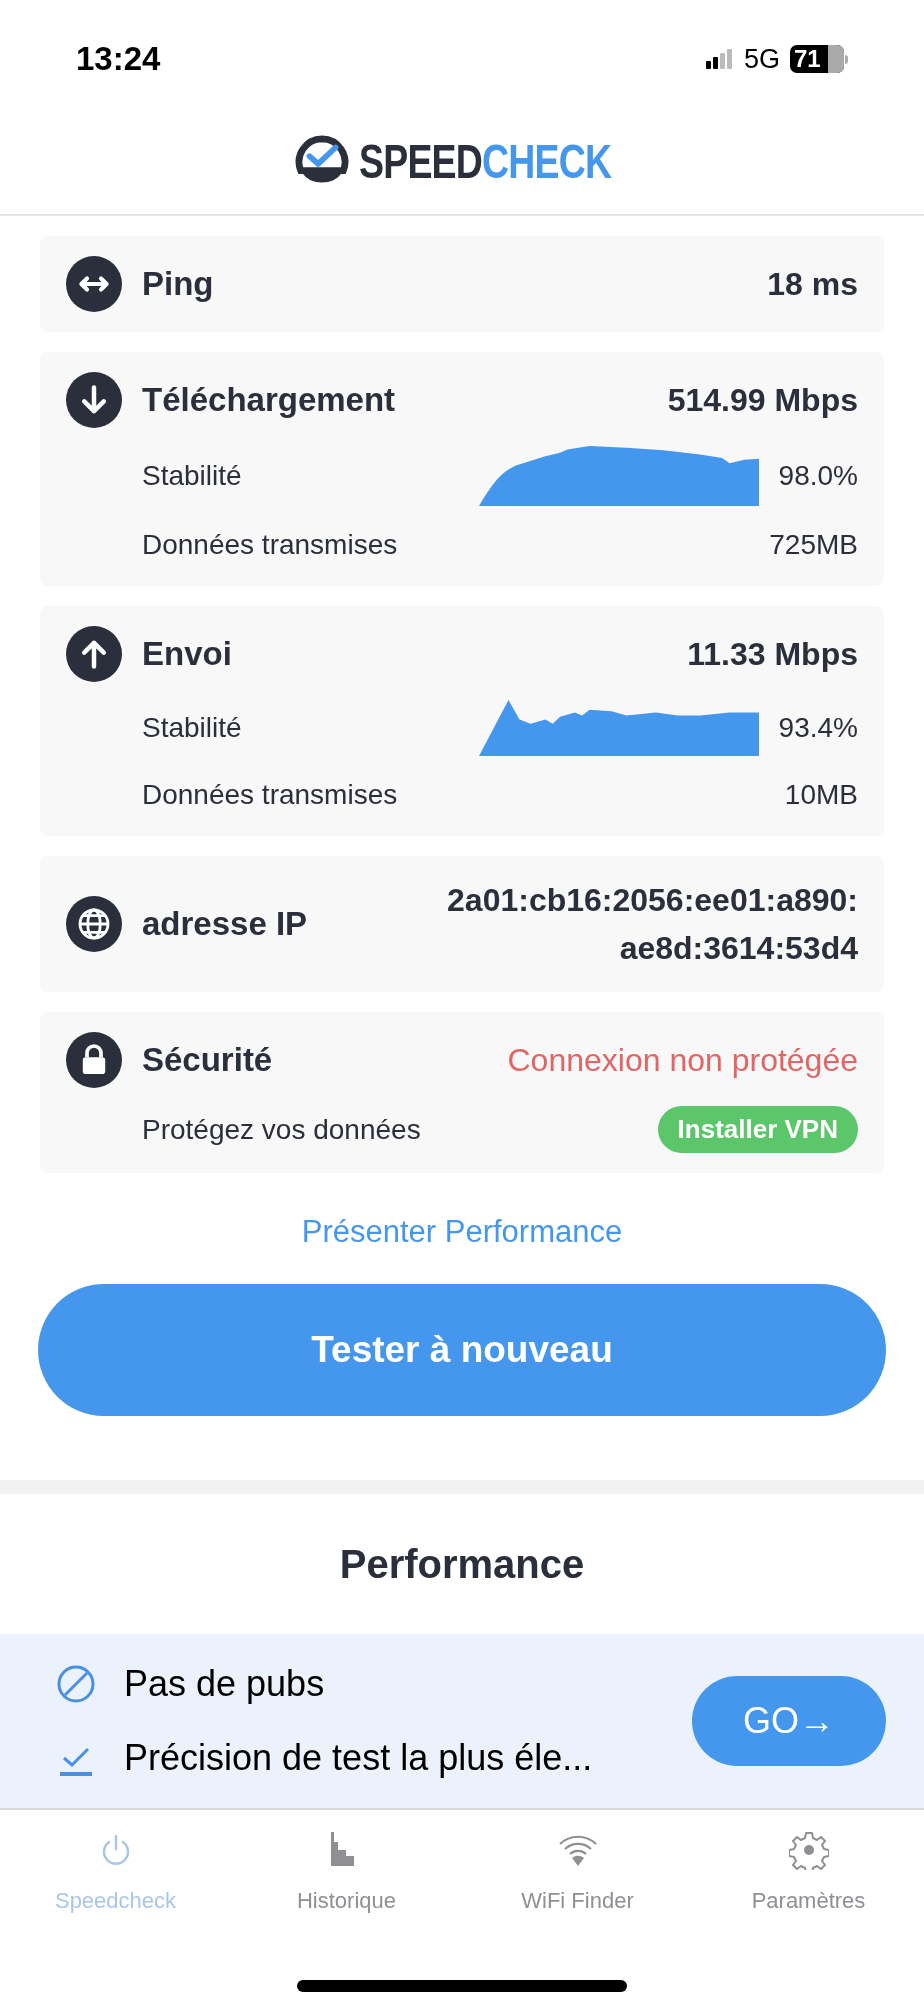 The width and height of the screenshot is (924, 2000). Describe the element at coordinates (269, 400) in the screenshot. I see `card-title: Téléchargement` at that location.